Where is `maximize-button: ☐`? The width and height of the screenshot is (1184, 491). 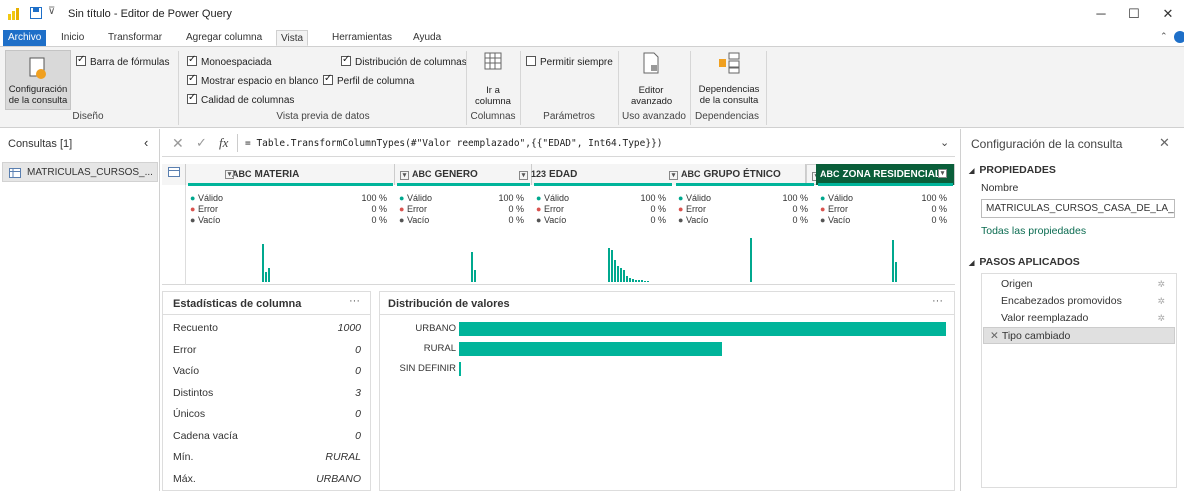 maximize-button: ☐ is located at coordinates (1134, 14).